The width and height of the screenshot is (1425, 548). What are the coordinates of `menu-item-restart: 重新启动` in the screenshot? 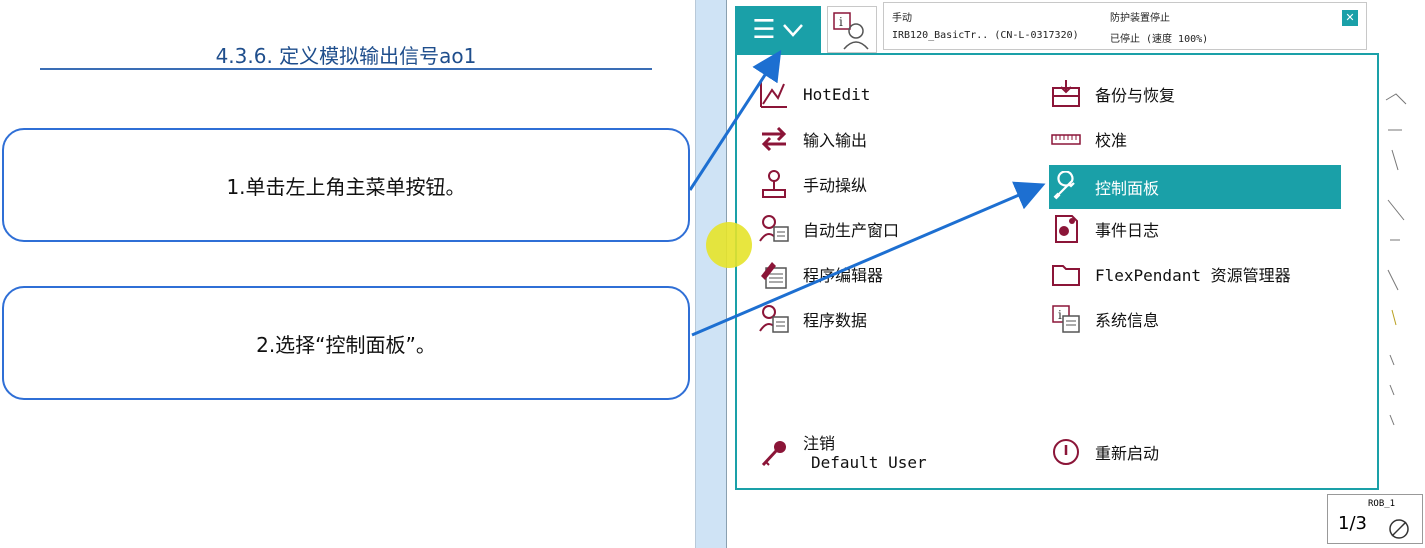 It's located at (1104, 452).